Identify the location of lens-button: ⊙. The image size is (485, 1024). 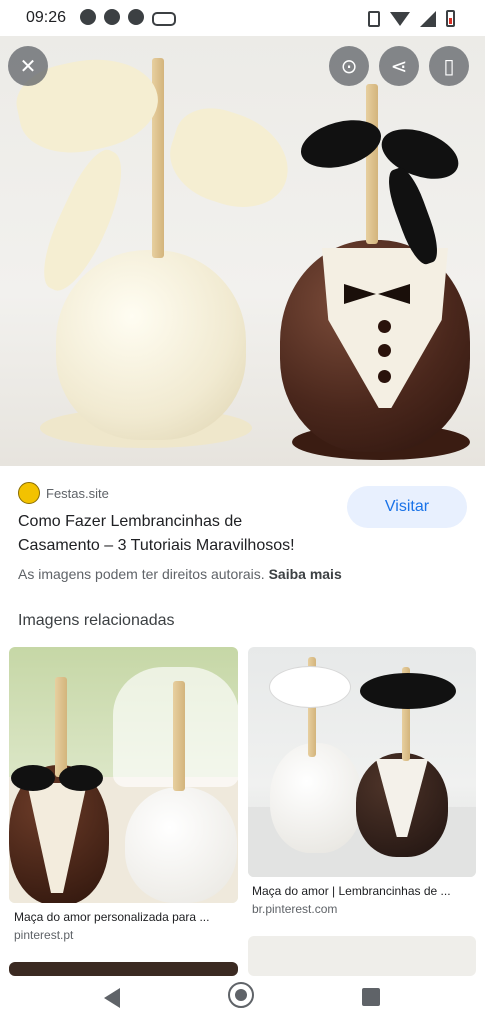
(349, 66).